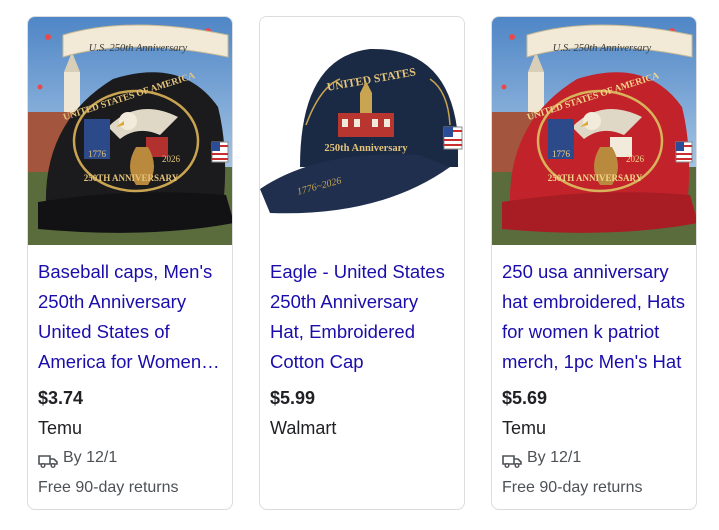  I want to click on product-price: $5.69, so click(525, 398).